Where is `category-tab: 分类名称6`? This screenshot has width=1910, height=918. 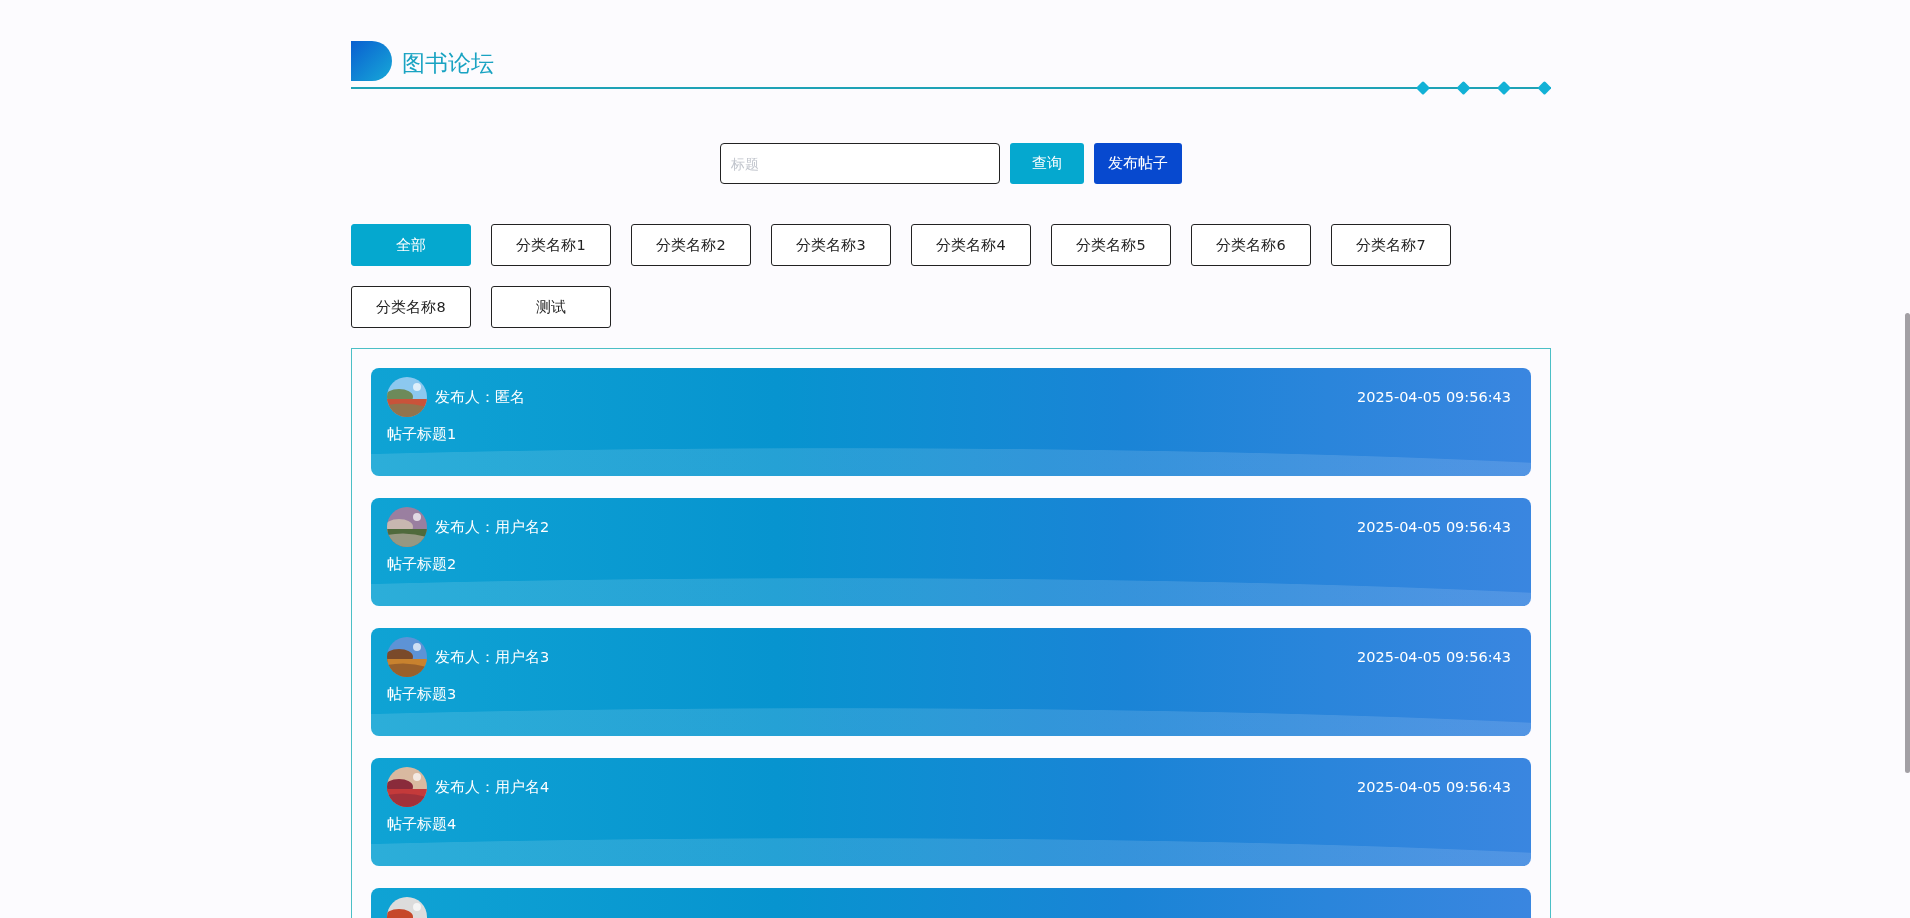 category-tab: 分类名称6 is located at coordinates (1251, 245).